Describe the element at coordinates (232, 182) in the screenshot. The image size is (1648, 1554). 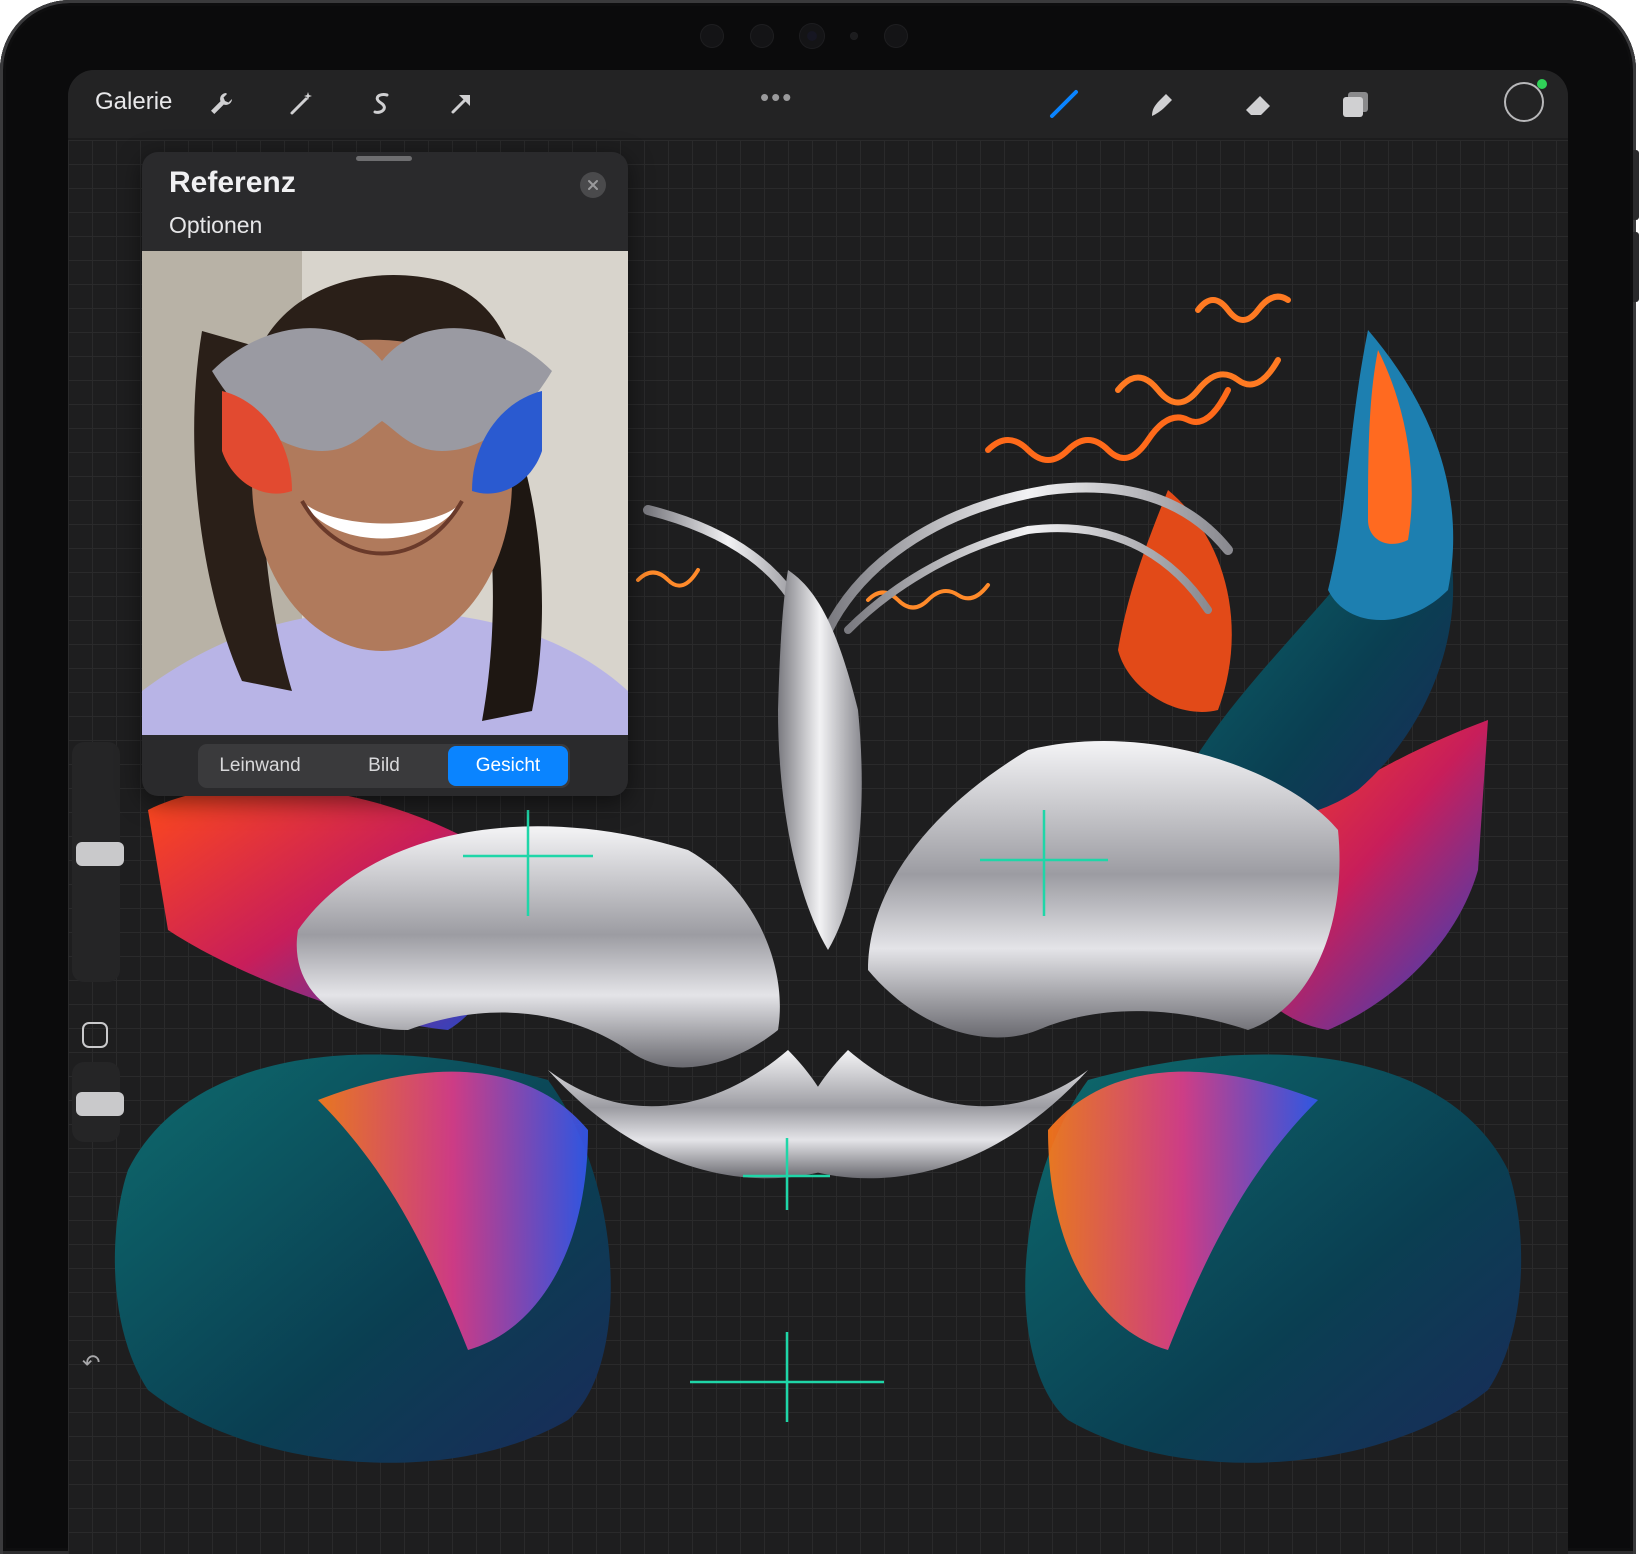
I see `panel-title: Referenz` at that location.